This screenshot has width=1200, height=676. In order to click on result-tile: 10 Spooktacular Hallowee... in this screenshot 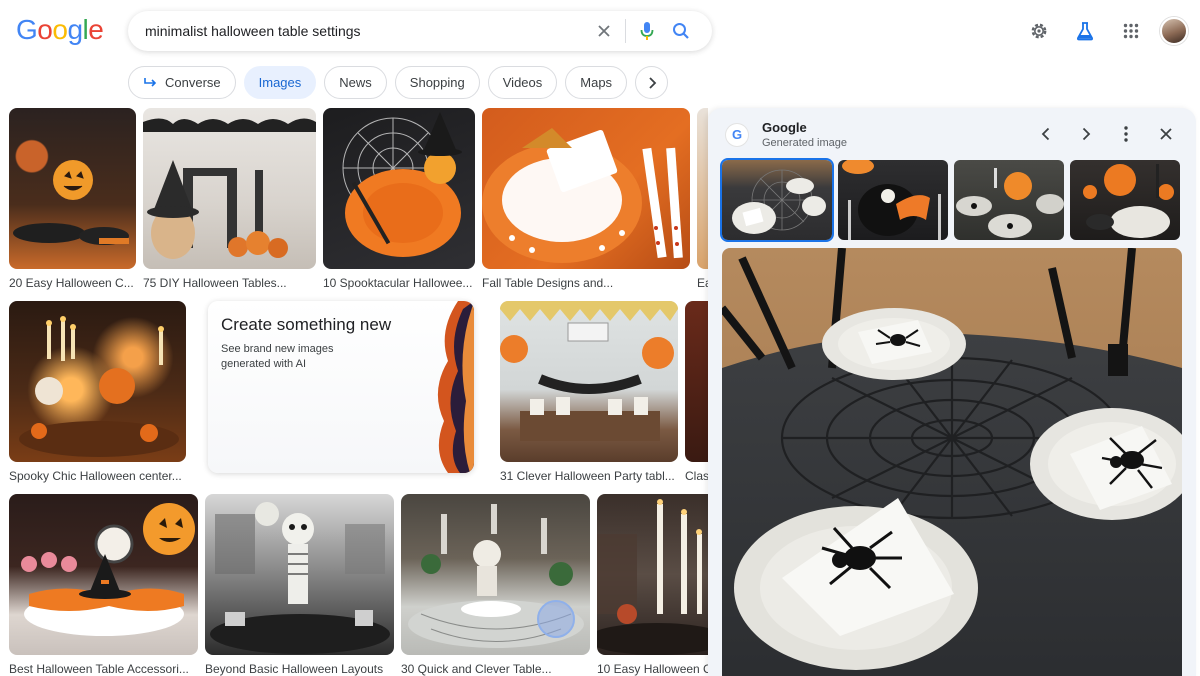, I will do `click(399, 199)`.